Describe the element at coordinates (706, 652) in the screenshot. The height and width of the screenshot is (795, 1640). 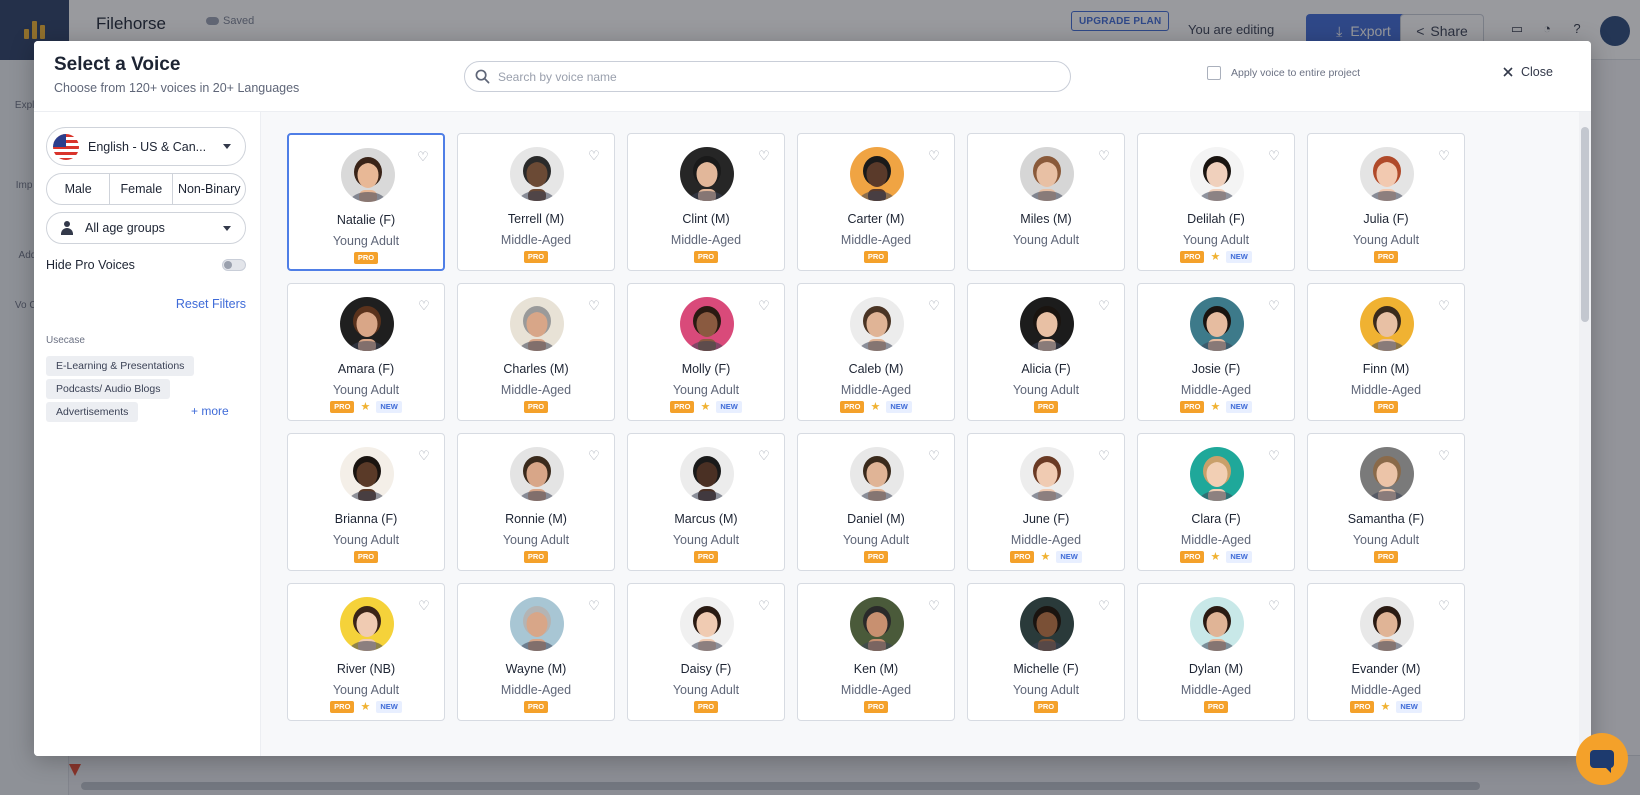
I see `voice-card: ♡ Daisy (F) Young Adult PRO` at that location.